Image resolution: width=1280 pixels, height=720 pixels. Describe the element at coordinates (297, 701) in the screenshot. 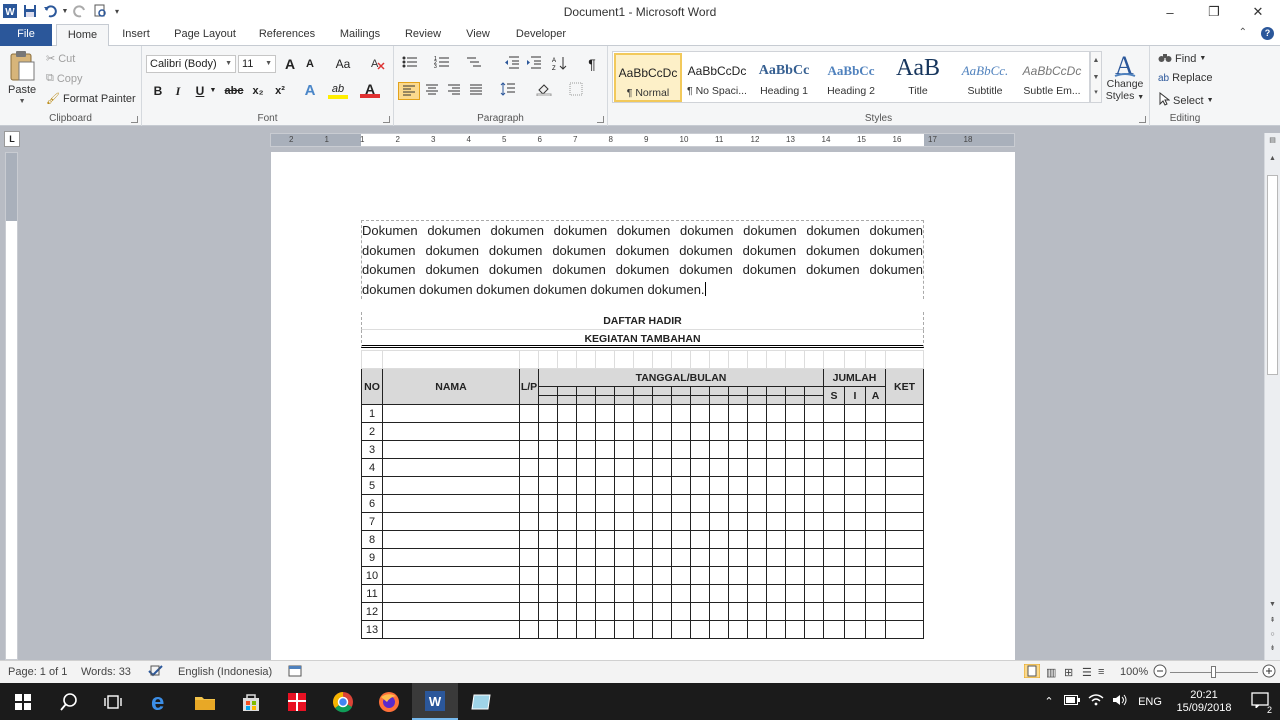

I see `gift-app-icon` at that location.